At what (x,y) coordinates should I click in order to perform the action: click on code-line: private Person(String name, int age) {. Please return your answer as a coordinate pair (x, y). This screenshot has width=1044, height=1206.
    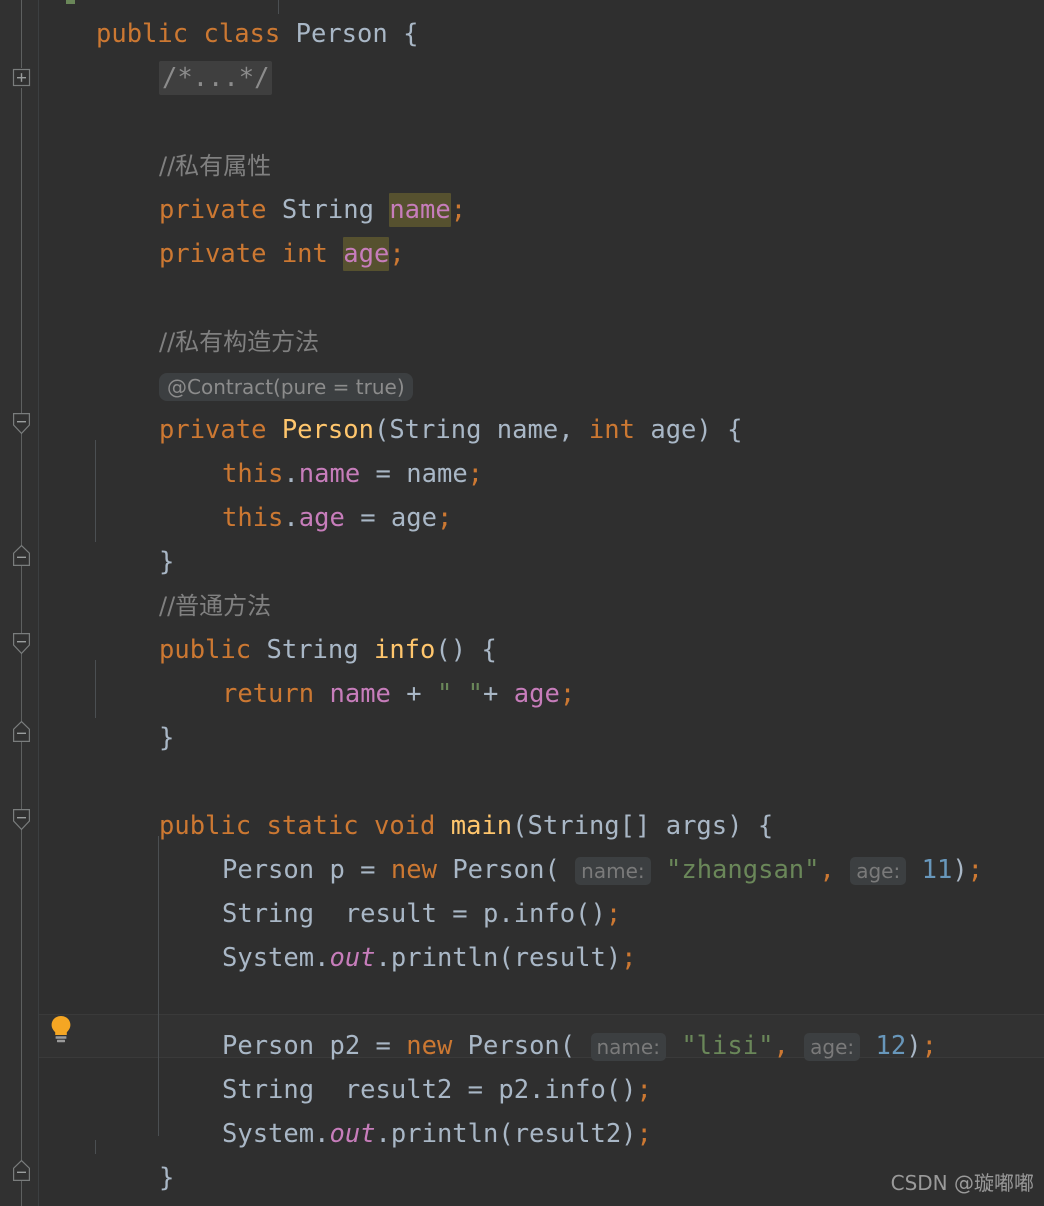
    Looking at the image, I should click on (522, 430).